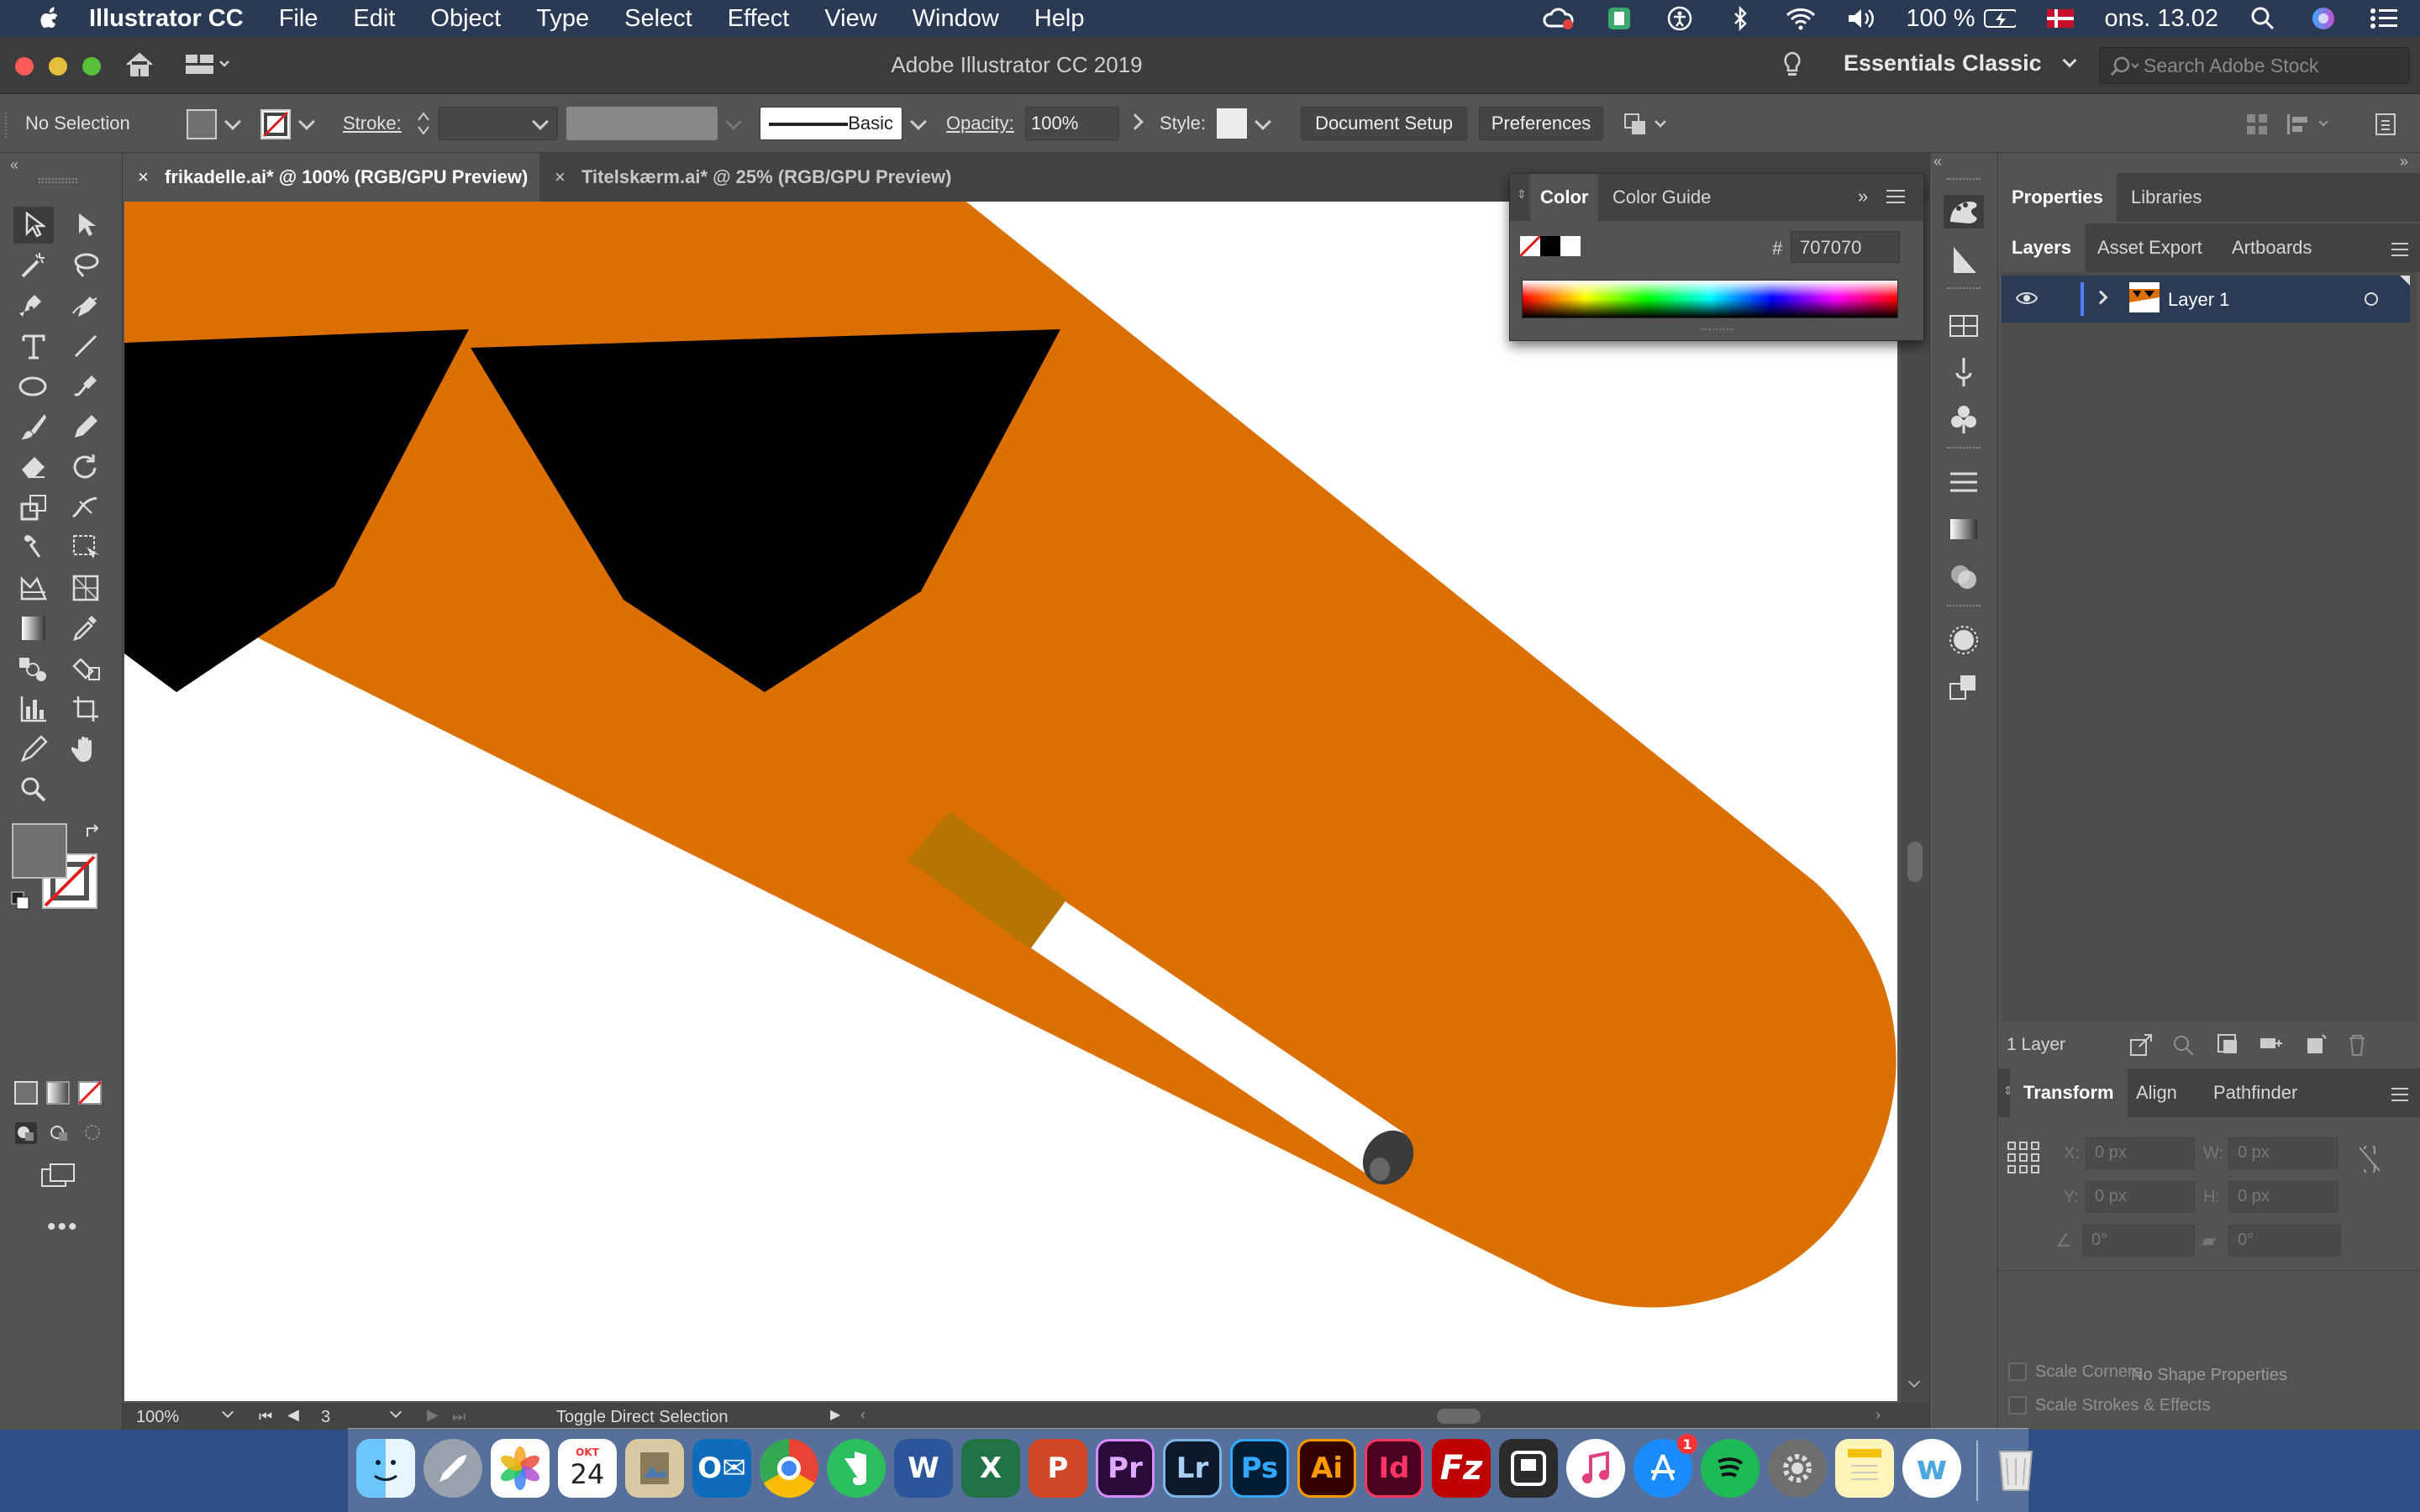 This screenshot has height=1512, width=2420. I want to click on expand-layer-icon, so click(2100, 297).